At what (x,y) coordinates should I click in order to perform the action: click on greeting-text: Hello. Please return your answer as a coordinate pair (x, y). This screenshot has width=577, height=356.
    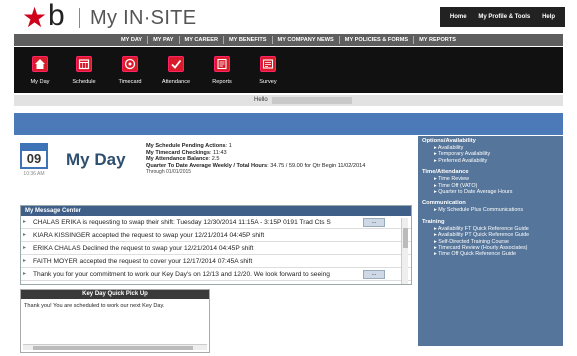
    Looking at the image, I should click on (261, 100).